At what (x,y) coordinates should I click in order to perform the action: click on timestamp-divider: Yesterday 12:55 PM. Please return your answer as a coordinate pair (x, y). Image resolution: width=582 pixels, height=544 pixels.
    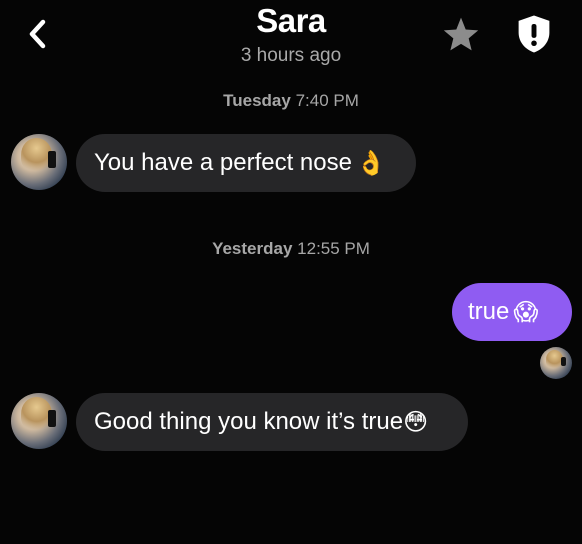
    Looking at the image, I should click on (291, 249).